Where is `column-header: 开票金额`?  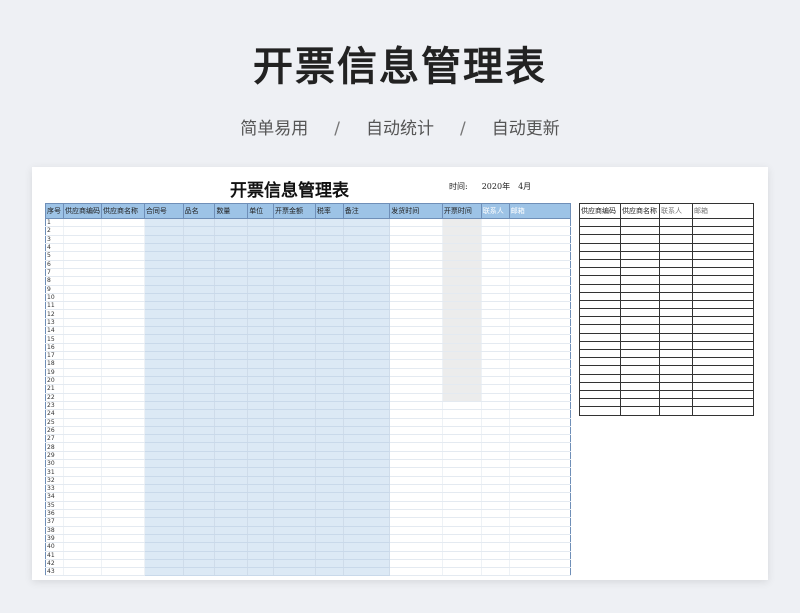 column-header: 开票金额 is located at coordinates (294, 211).